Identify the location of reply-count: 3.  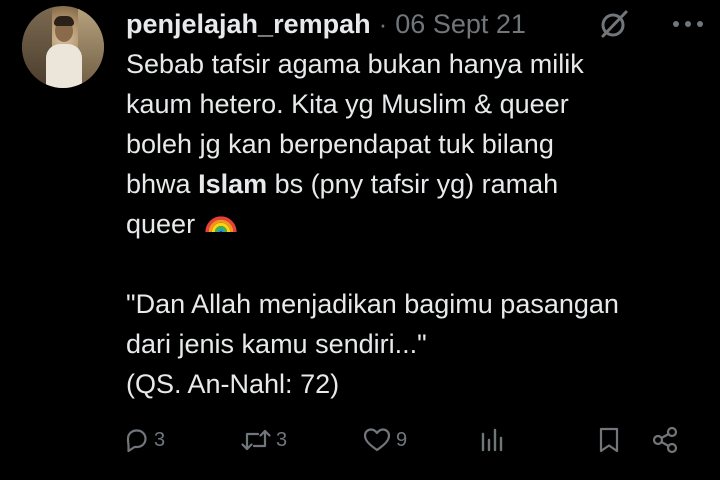
(160, 439).